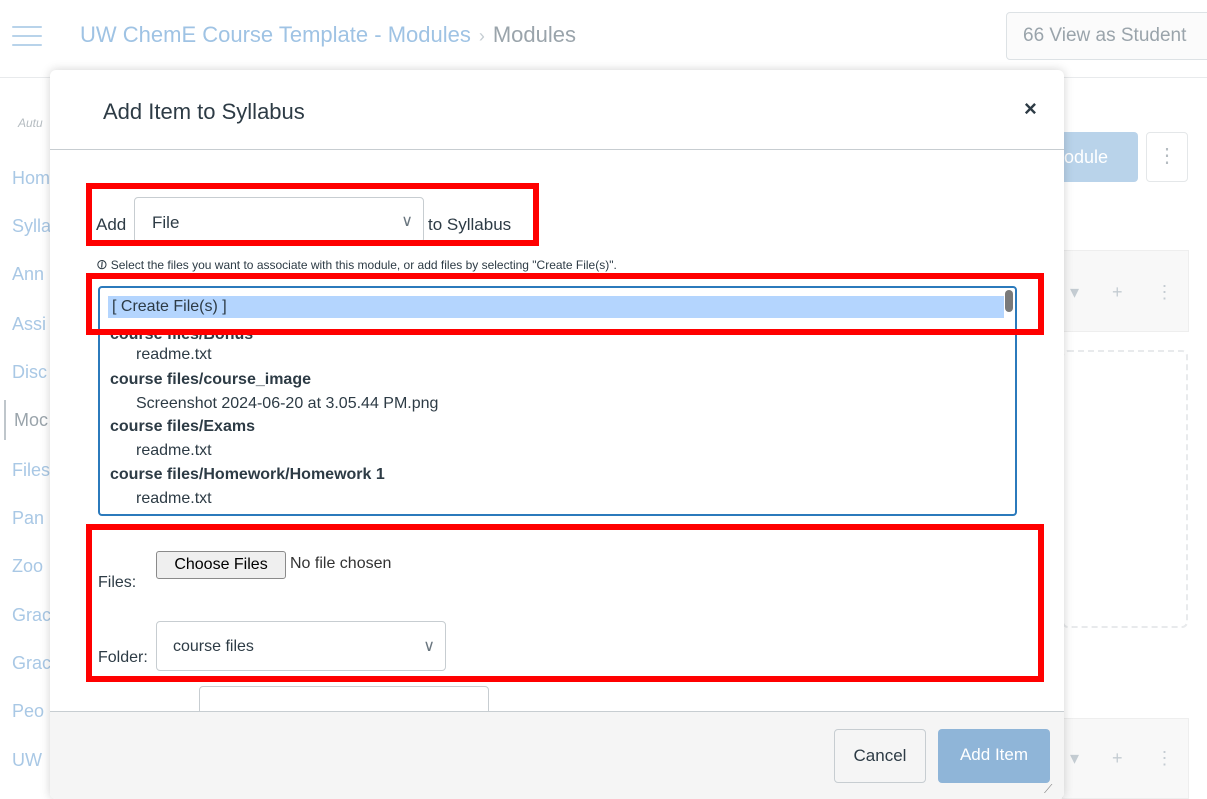 This screenshot has width=1207, height=799. Describe the element at coordinates (1030, 109) in the screenshot. I see `close-icon: ×` at that location.